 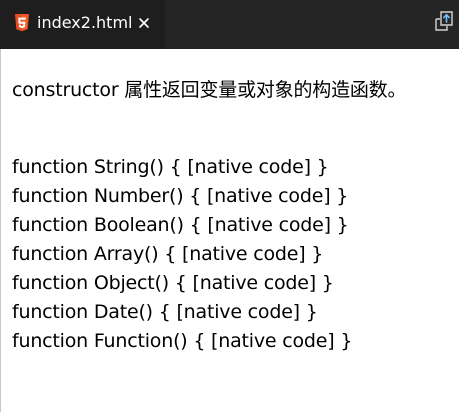 What do you see at coordinates (173, 283) in the screenshot?
I see `output-line: function Object() { [native code] }` at bounding box center [173, 283].